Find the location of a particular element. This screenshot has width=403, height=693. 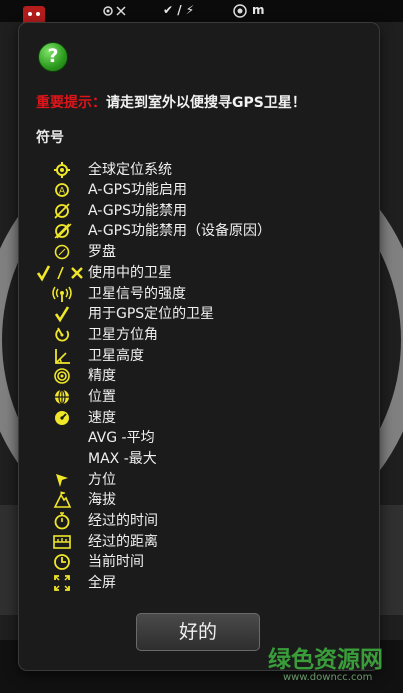

list-item: 使用中的卫星 is located at coordinates (199, 273).